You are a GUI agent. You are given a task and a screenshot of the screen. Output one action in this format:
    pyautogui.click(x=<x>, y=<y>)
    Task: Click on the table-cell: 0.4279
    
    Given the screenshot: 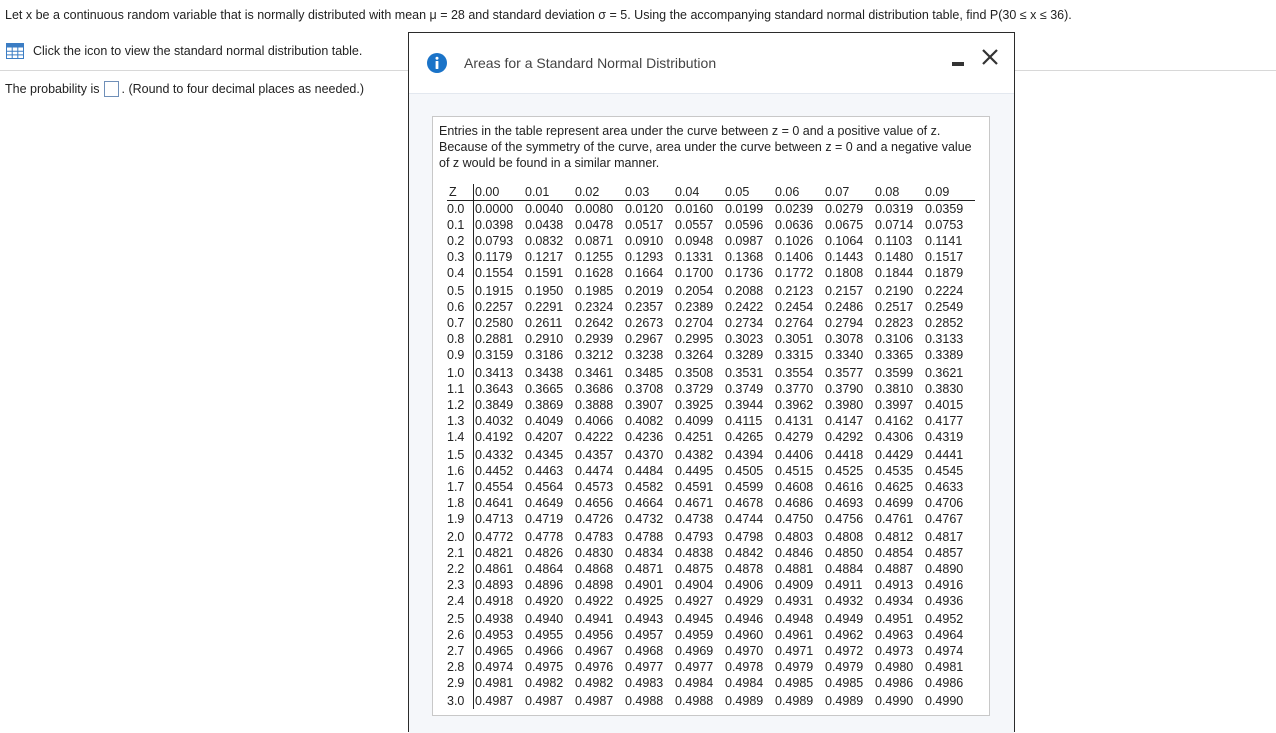 What is the action you would take?
    pyautogui.click(x=794, y=437)
    